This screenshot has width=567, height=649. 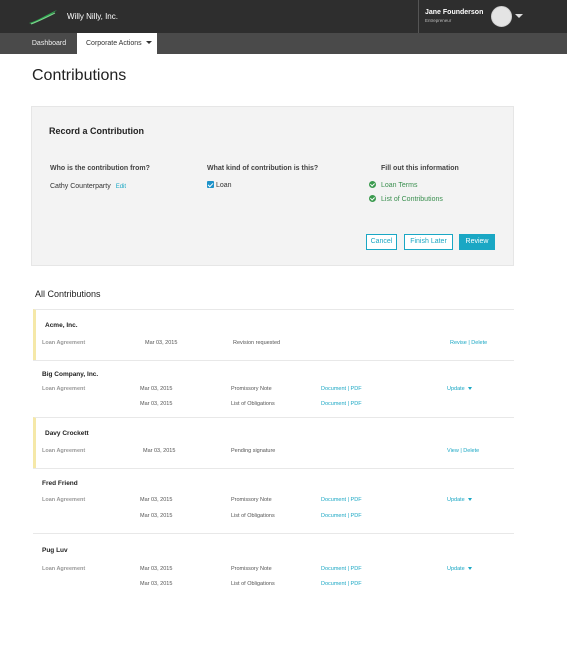 What do you see at coordinates (67, 433) in the screenshot?
I see `row-name: Davy Crockett` at bounding box center [67, 433].